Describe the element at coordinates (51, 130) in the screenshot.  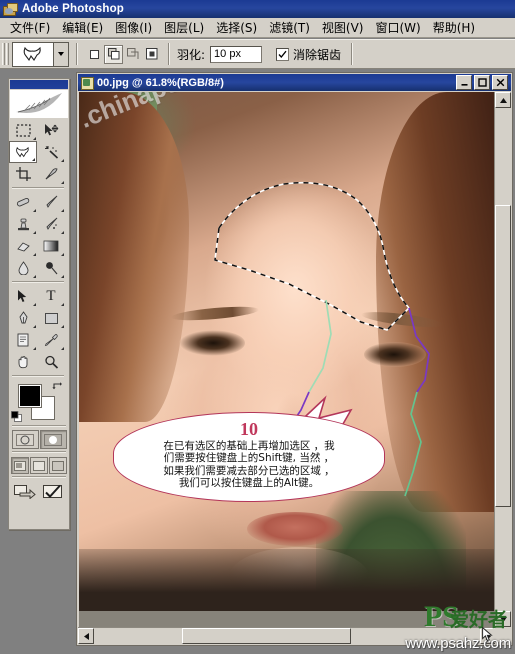
I see `move-tool` at that location.